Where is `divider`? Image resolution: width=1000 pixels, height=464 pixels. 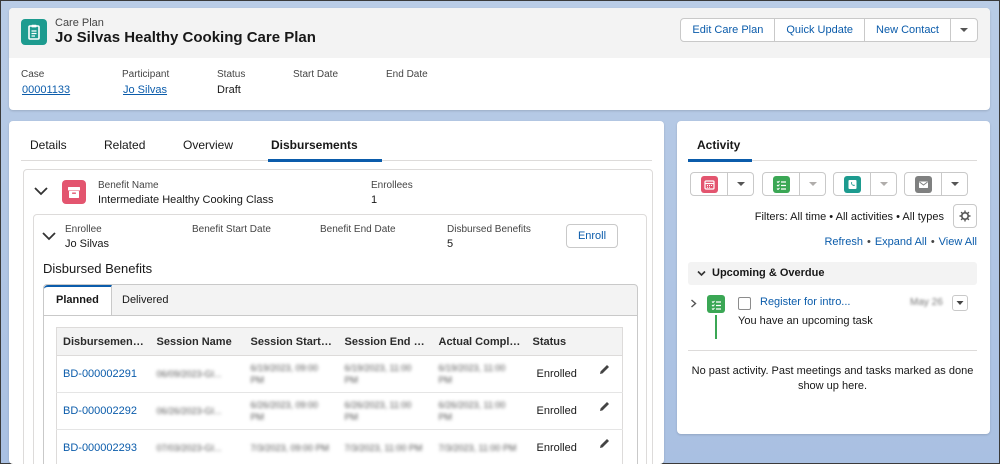
divider is located at coordinates (832, 350).